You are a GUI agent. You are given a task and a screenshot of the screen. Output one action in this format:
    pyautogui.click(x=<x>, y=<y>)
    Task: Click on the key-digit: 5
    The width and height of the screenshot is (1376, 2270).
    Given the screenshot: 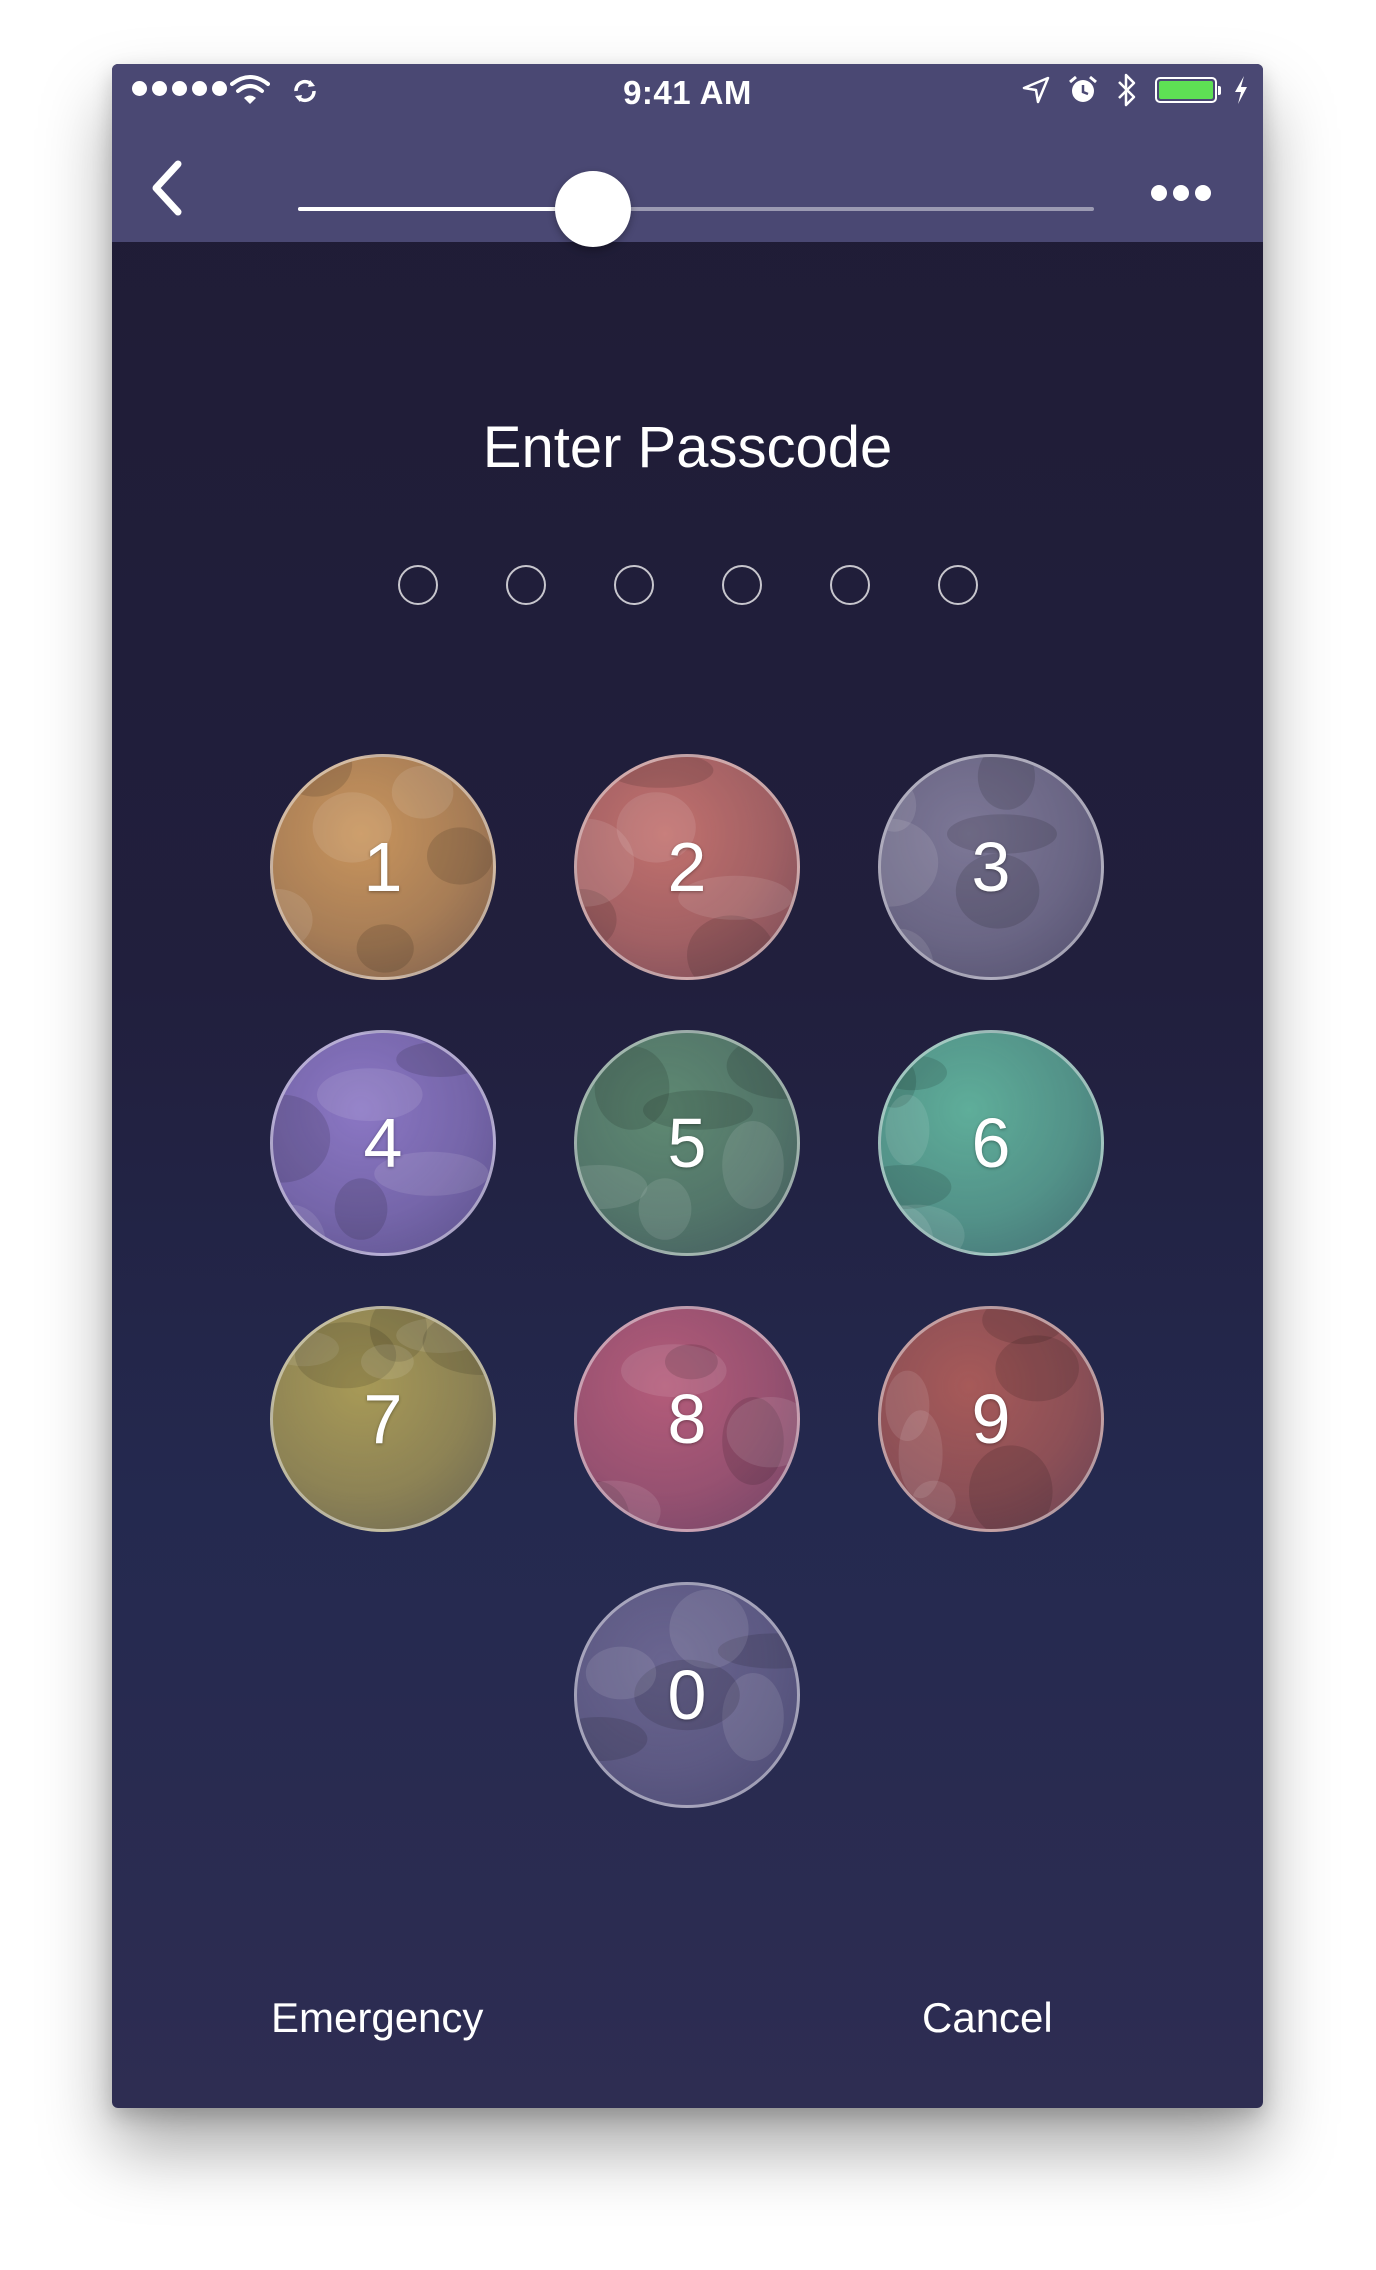 What is the action you would take?
    pyautogui.click(x=687, y=1143)
    